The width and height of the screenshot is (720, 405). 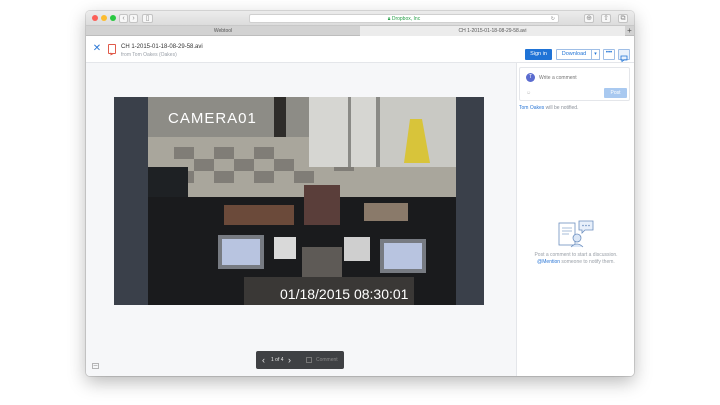 What do you see at coordinates (587, 262) in the screenshot?
I see `empty-line-2-text: someone to notify them.` at bounding box center [587, 262].